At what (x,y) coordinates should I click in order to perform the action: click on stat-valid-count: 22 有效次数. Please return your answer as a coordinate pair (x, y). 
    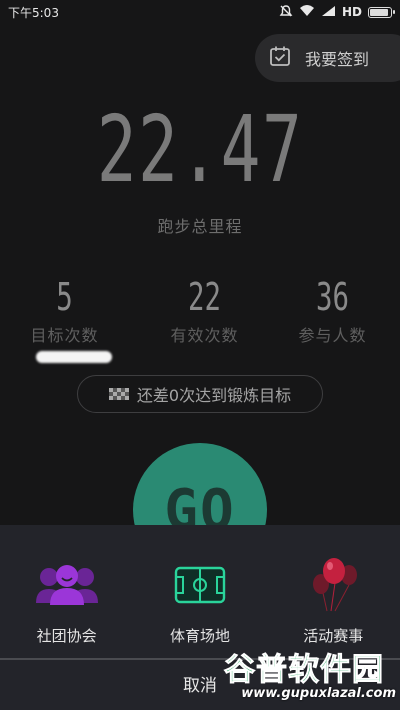
    Looking at the image, I should click on (204, 310).